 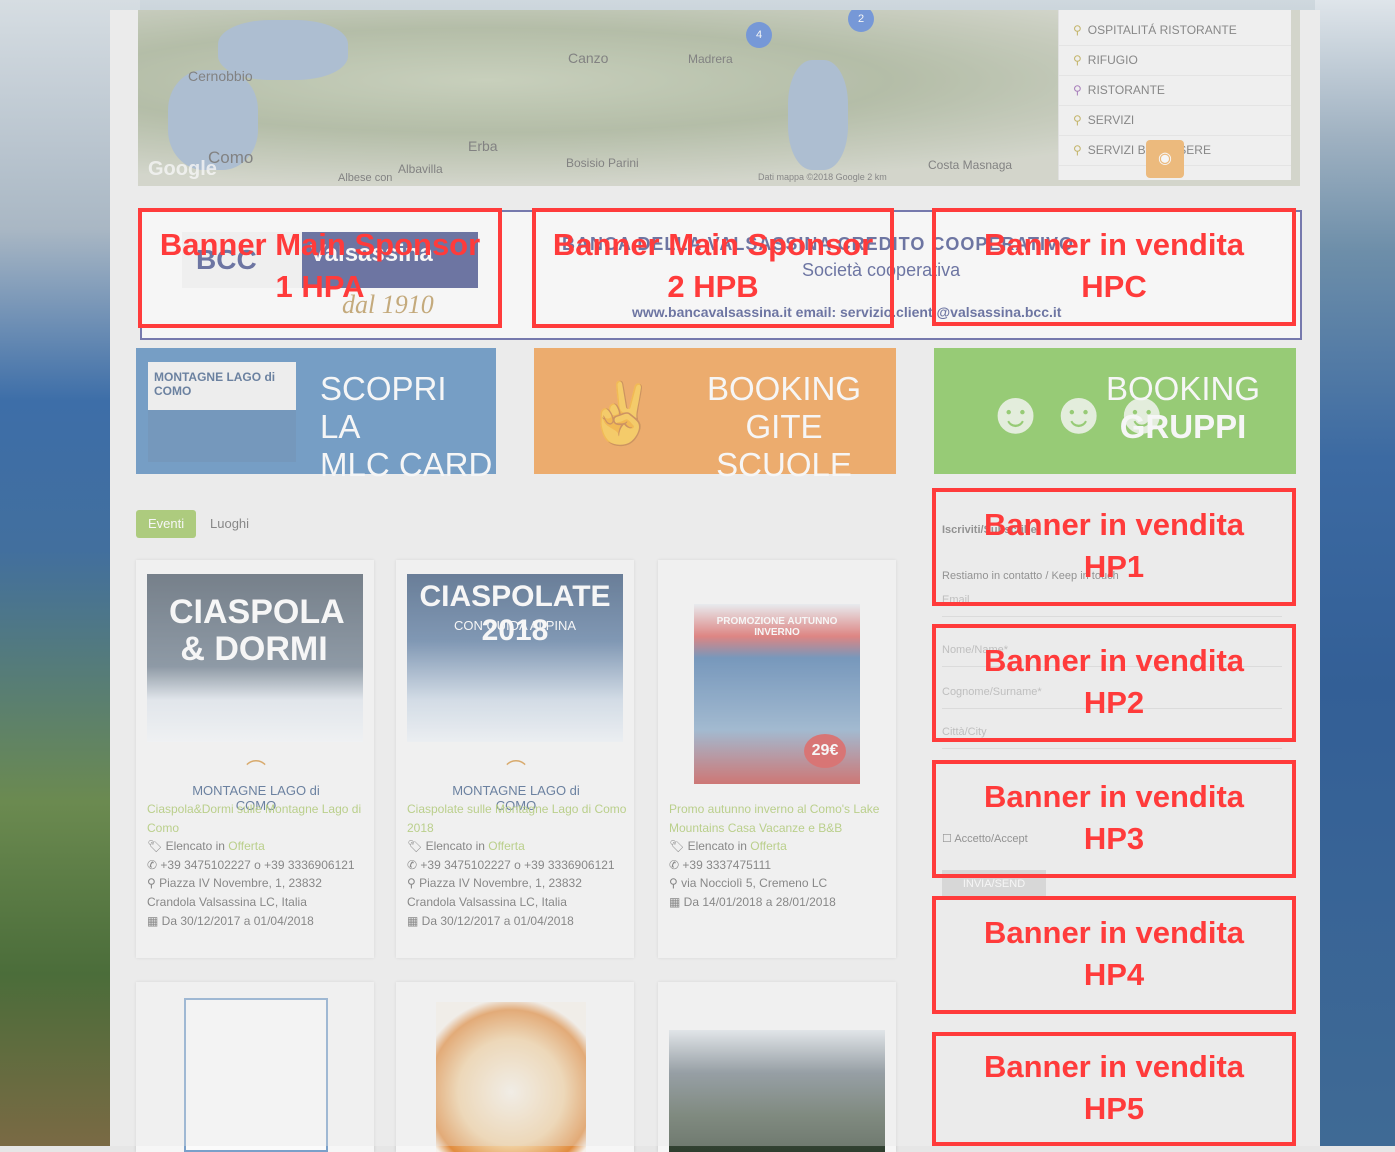 I want to click on poi-item: ⚲ OSPITALITÁ RISTORANTE, so click(x=1175, y=31).